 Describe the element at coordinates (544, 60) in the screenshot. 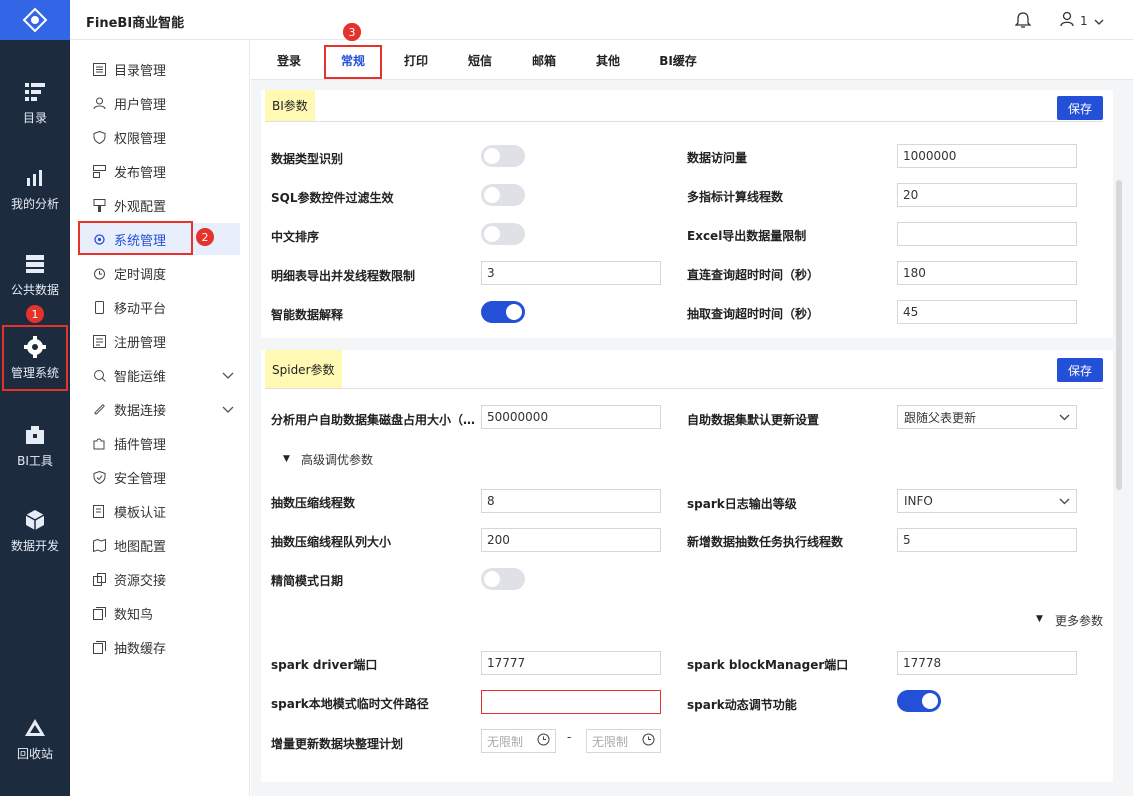

I see `tab-email: 邮箱` at that location.